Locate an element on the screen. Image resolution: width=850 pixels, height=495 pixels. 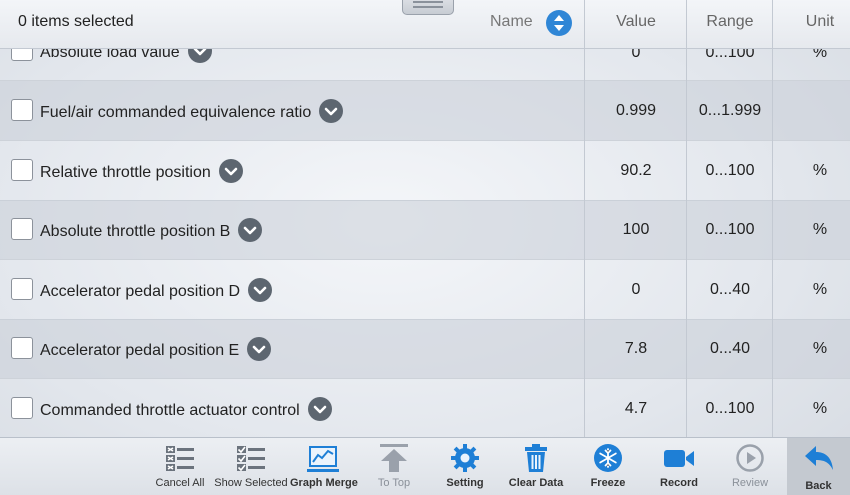
selection-count: 0 items selected is located at coordinates (76, 21).